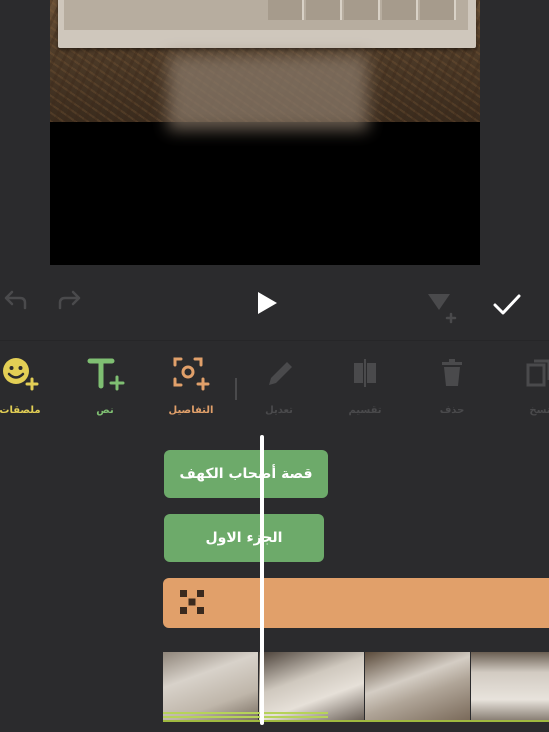 Image resolution: width=549 pixels, height=732 pixels. I want to click on text-clip-subtitle: الجزء الاول, so click(244, 538).